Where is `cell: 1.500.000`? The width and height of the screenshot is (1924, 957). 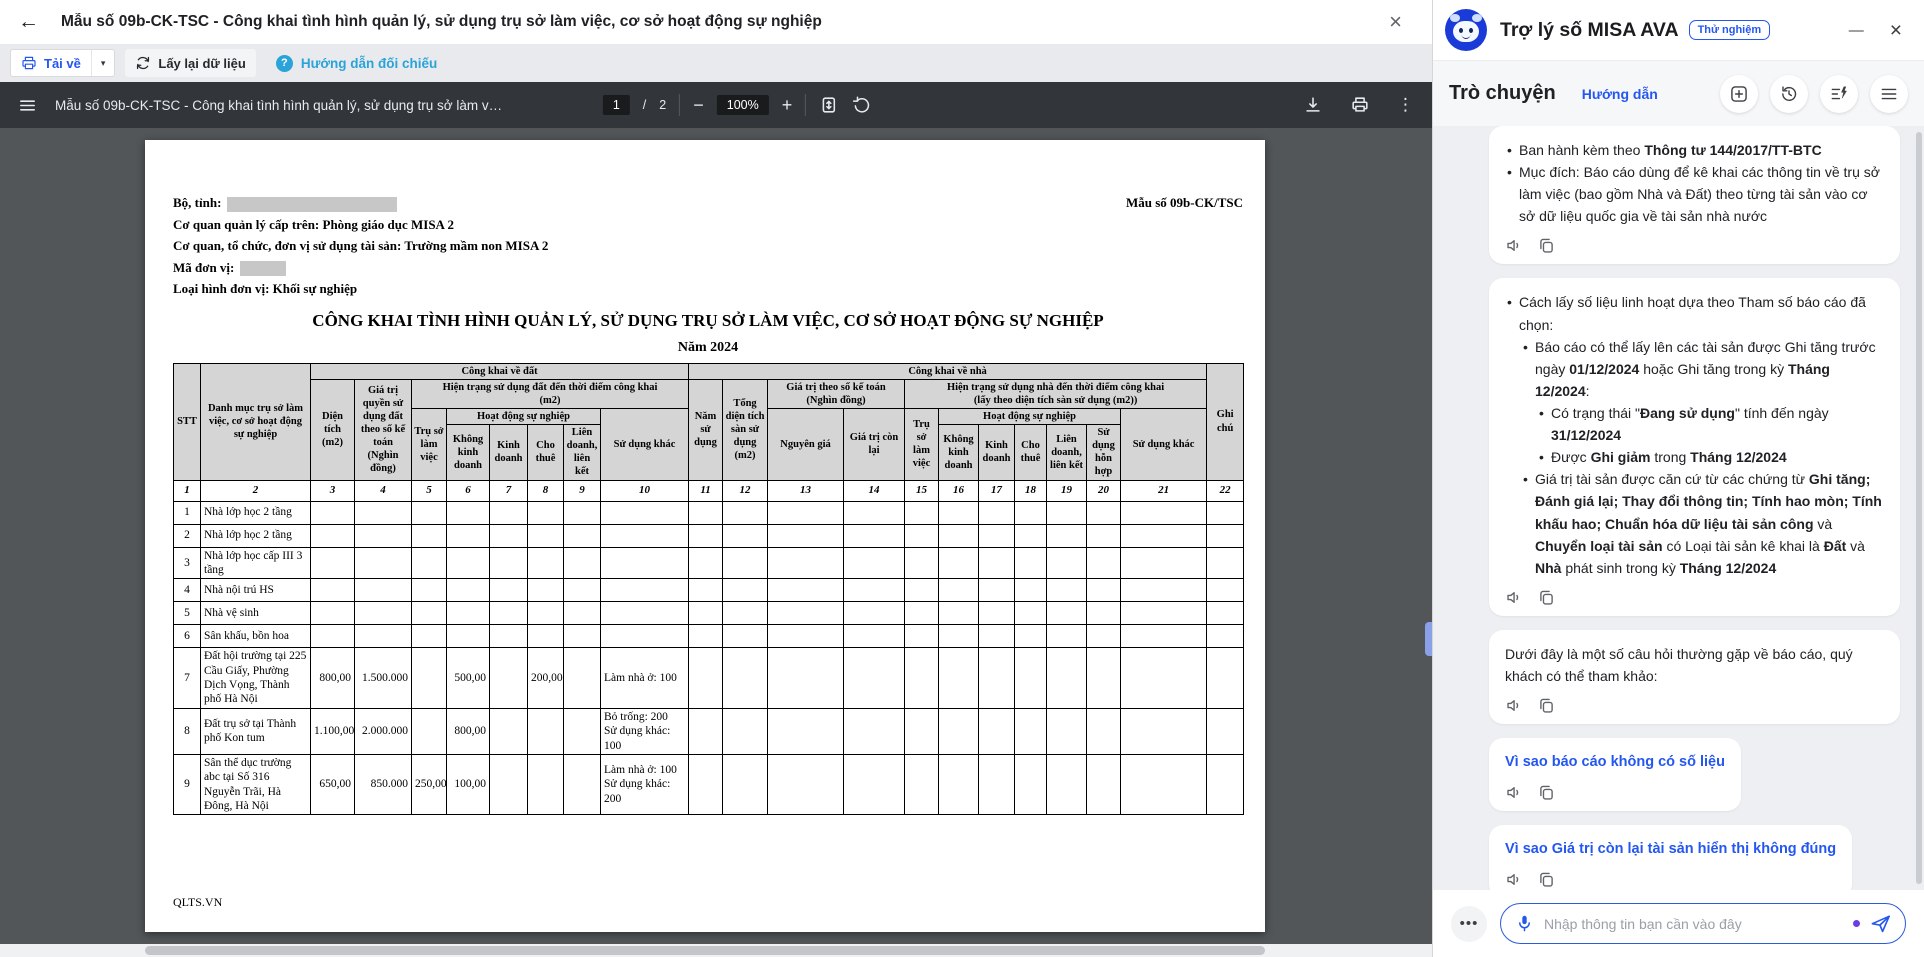 cell: 1.500.000 is located at coordinates (383, 678).